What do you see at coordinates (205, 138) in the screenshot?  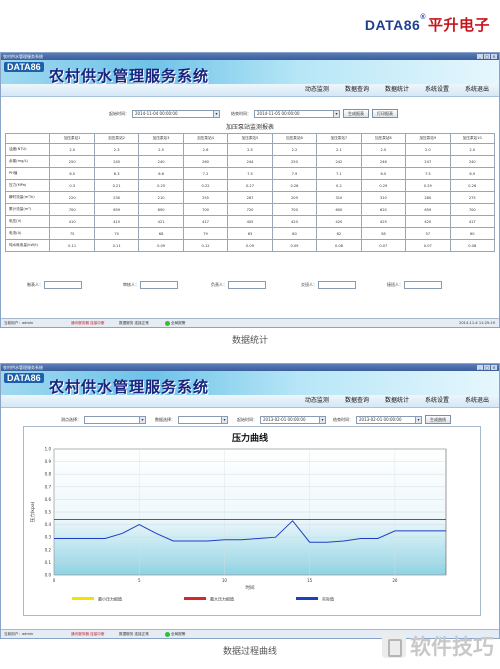 I see `column-header: 加压泵站4` at bounding box center [205, 138].